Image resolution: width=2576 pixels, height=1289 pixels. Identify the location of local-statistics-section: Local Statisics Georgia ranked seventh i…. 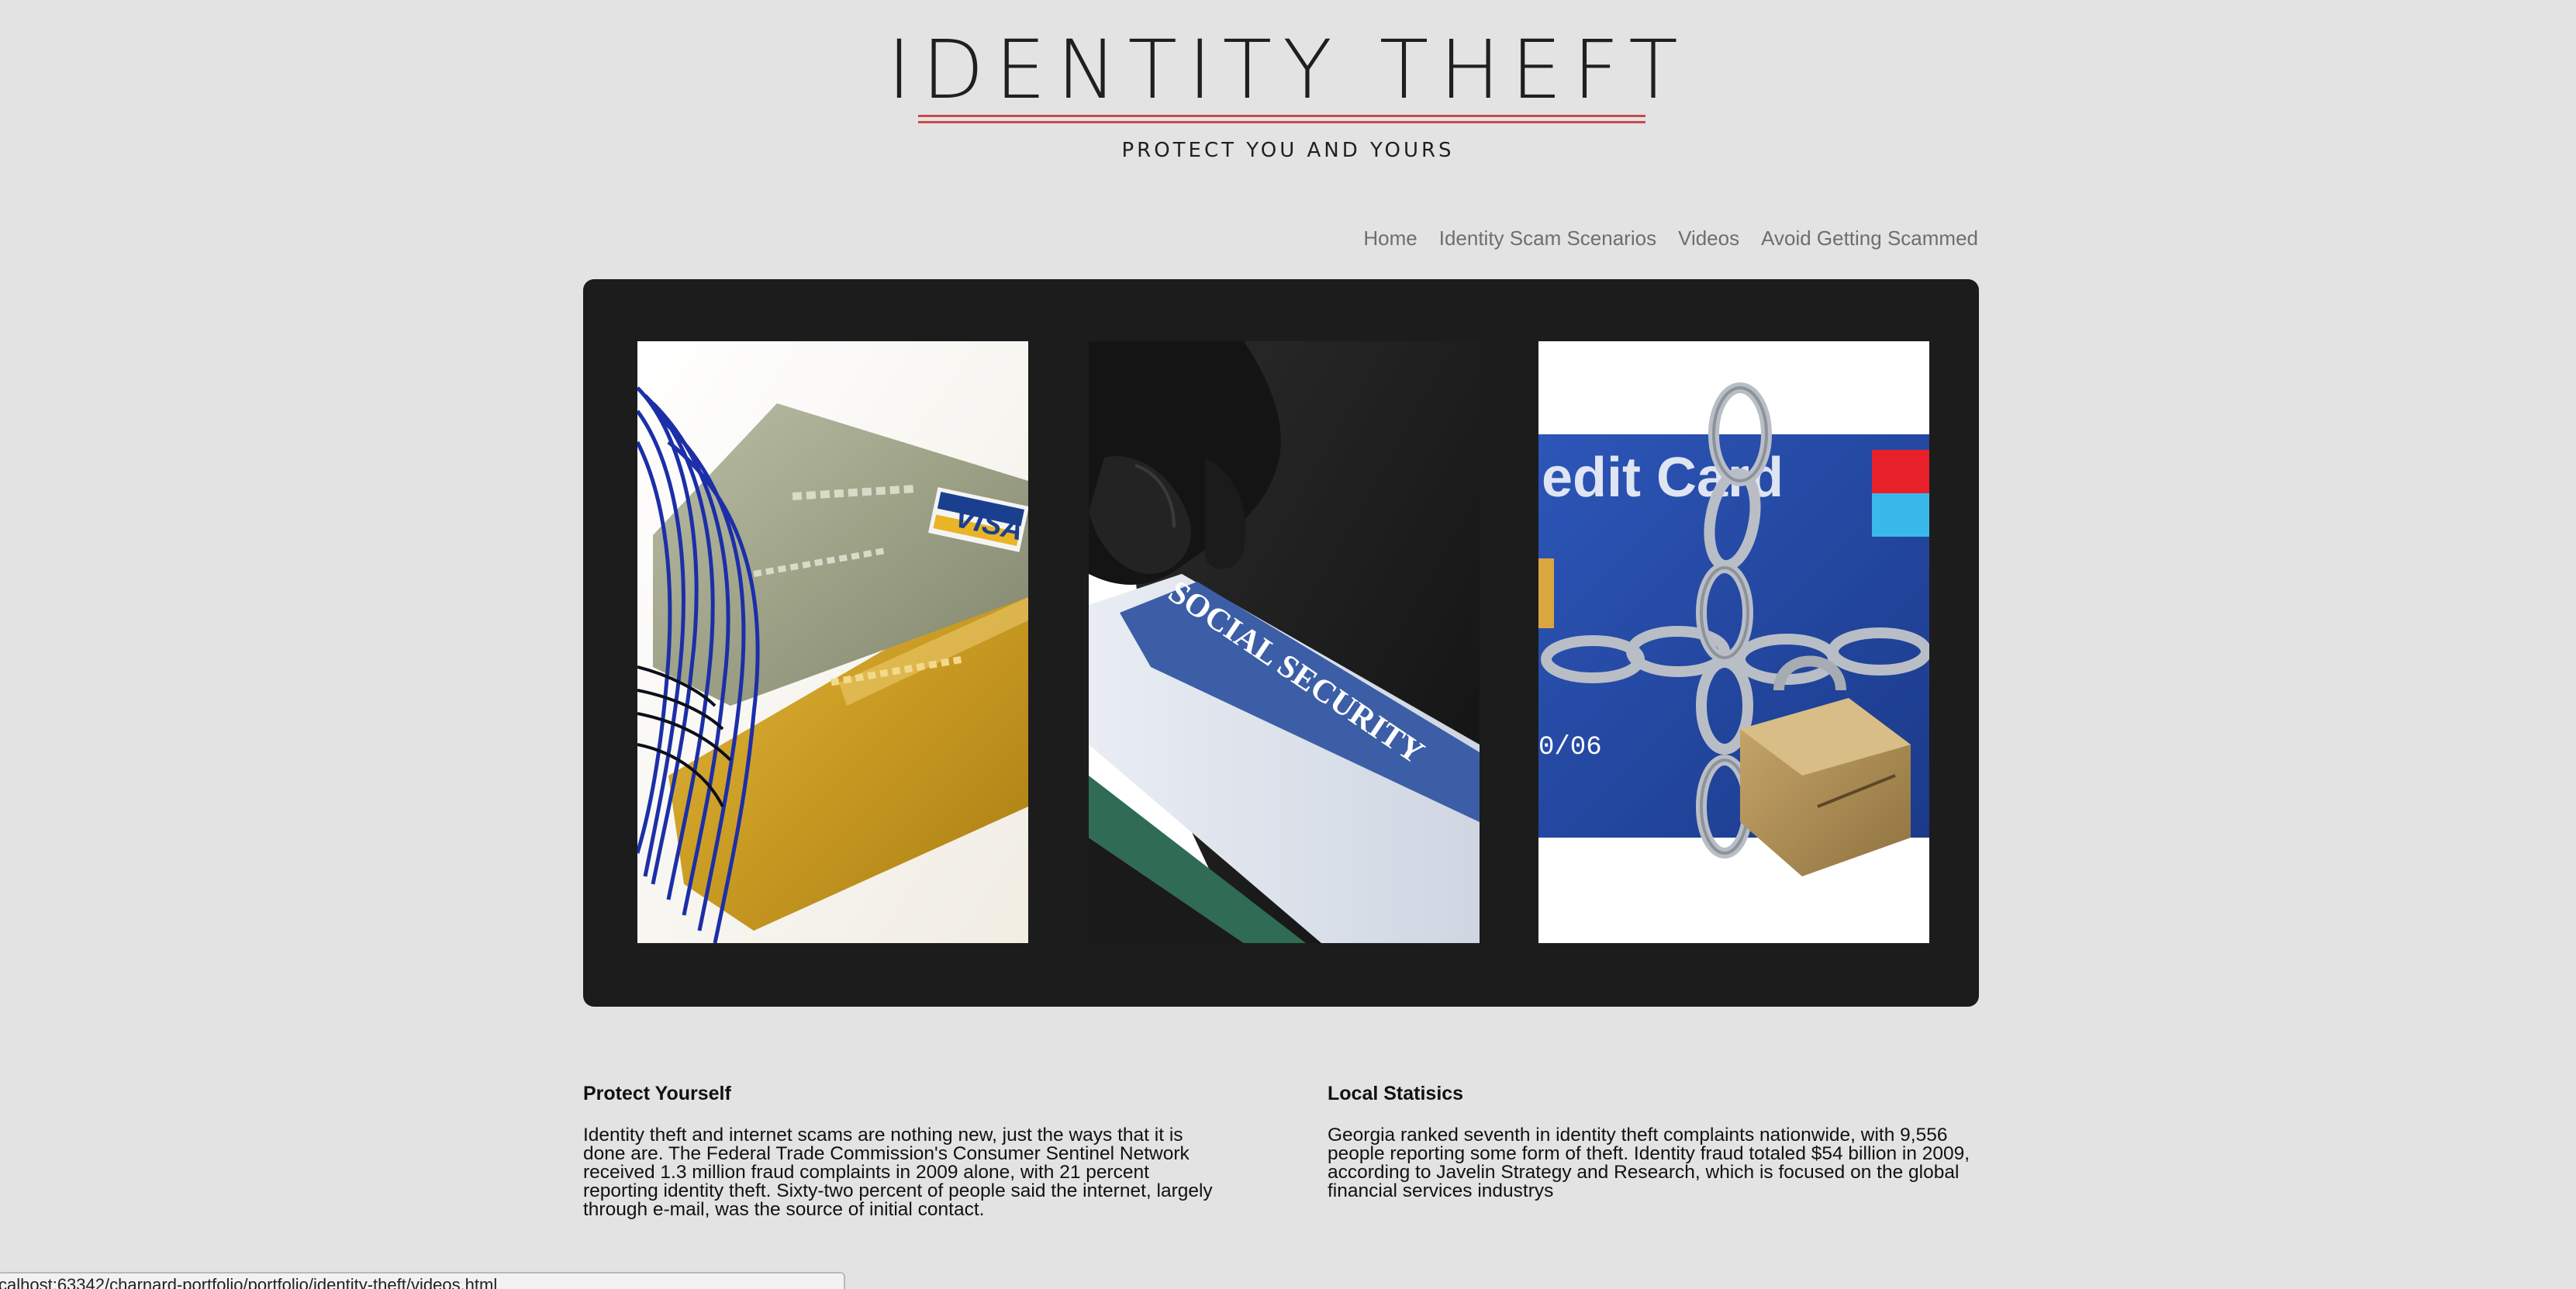
(1653, 1141).